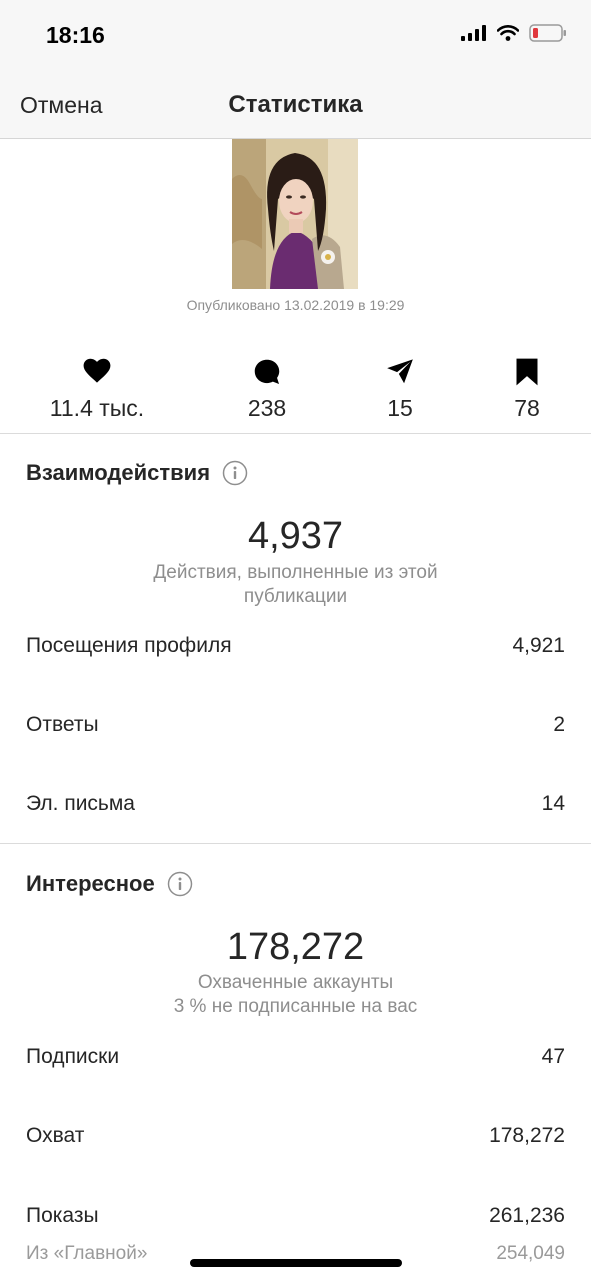  I want to click on discovery-total: 178,272, so click(295, 947).